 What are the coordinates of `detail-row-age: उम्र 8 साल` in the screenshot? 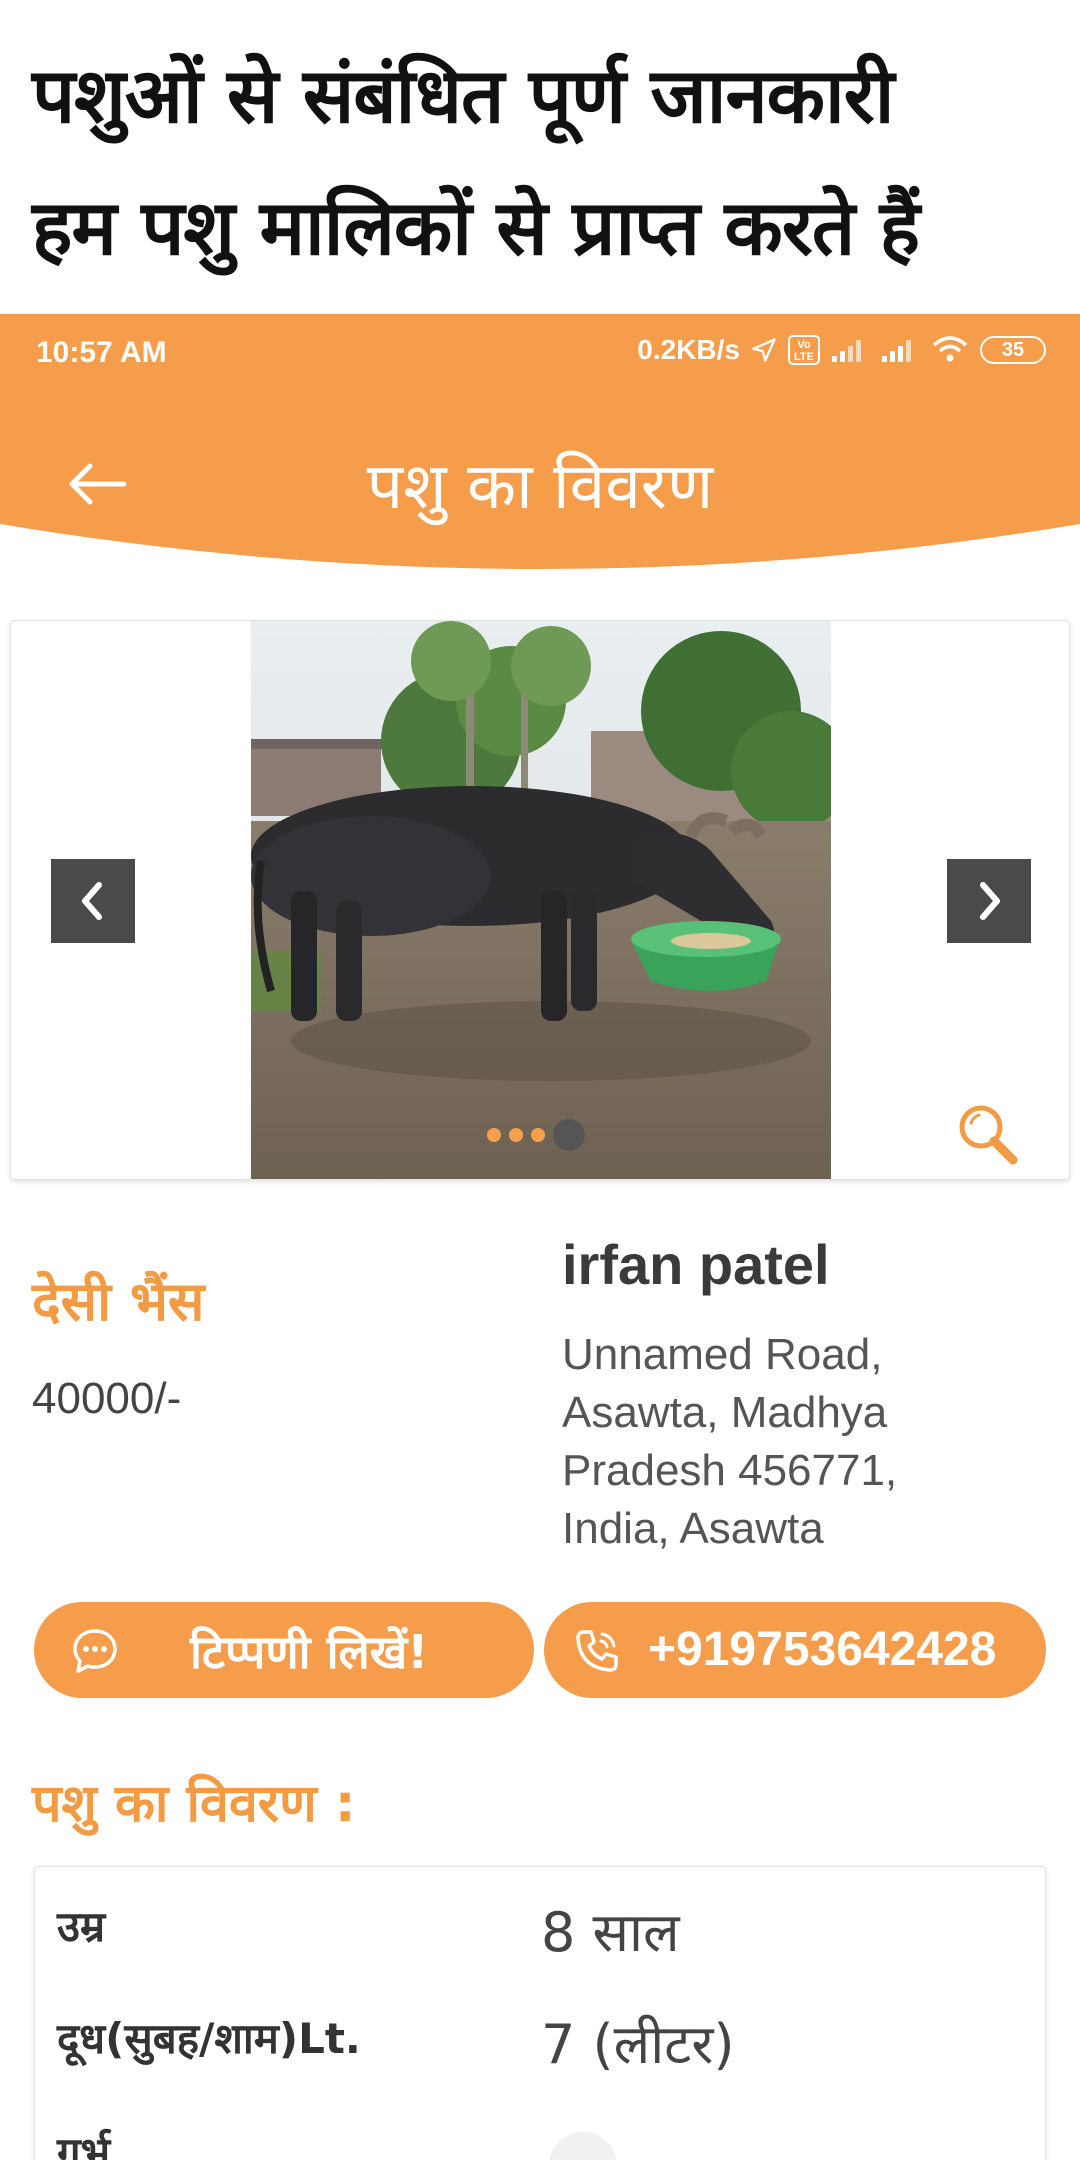 It's located at (541, 1922).